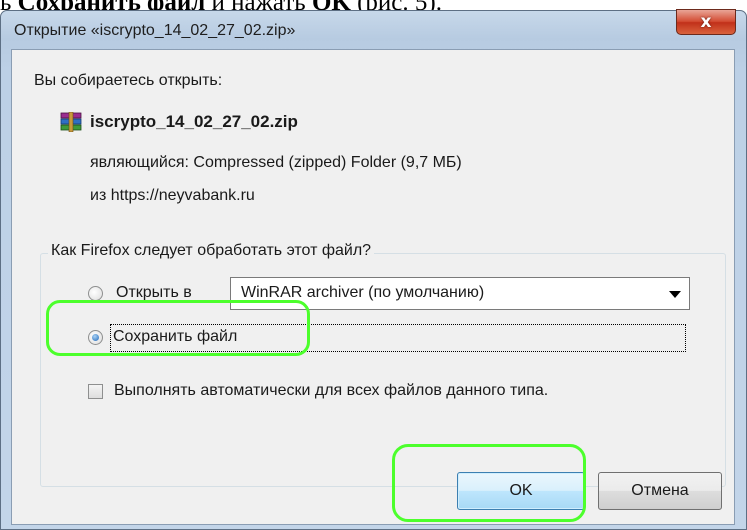  I want to click on cancel-button-label: Отмена, so click(660, 490).